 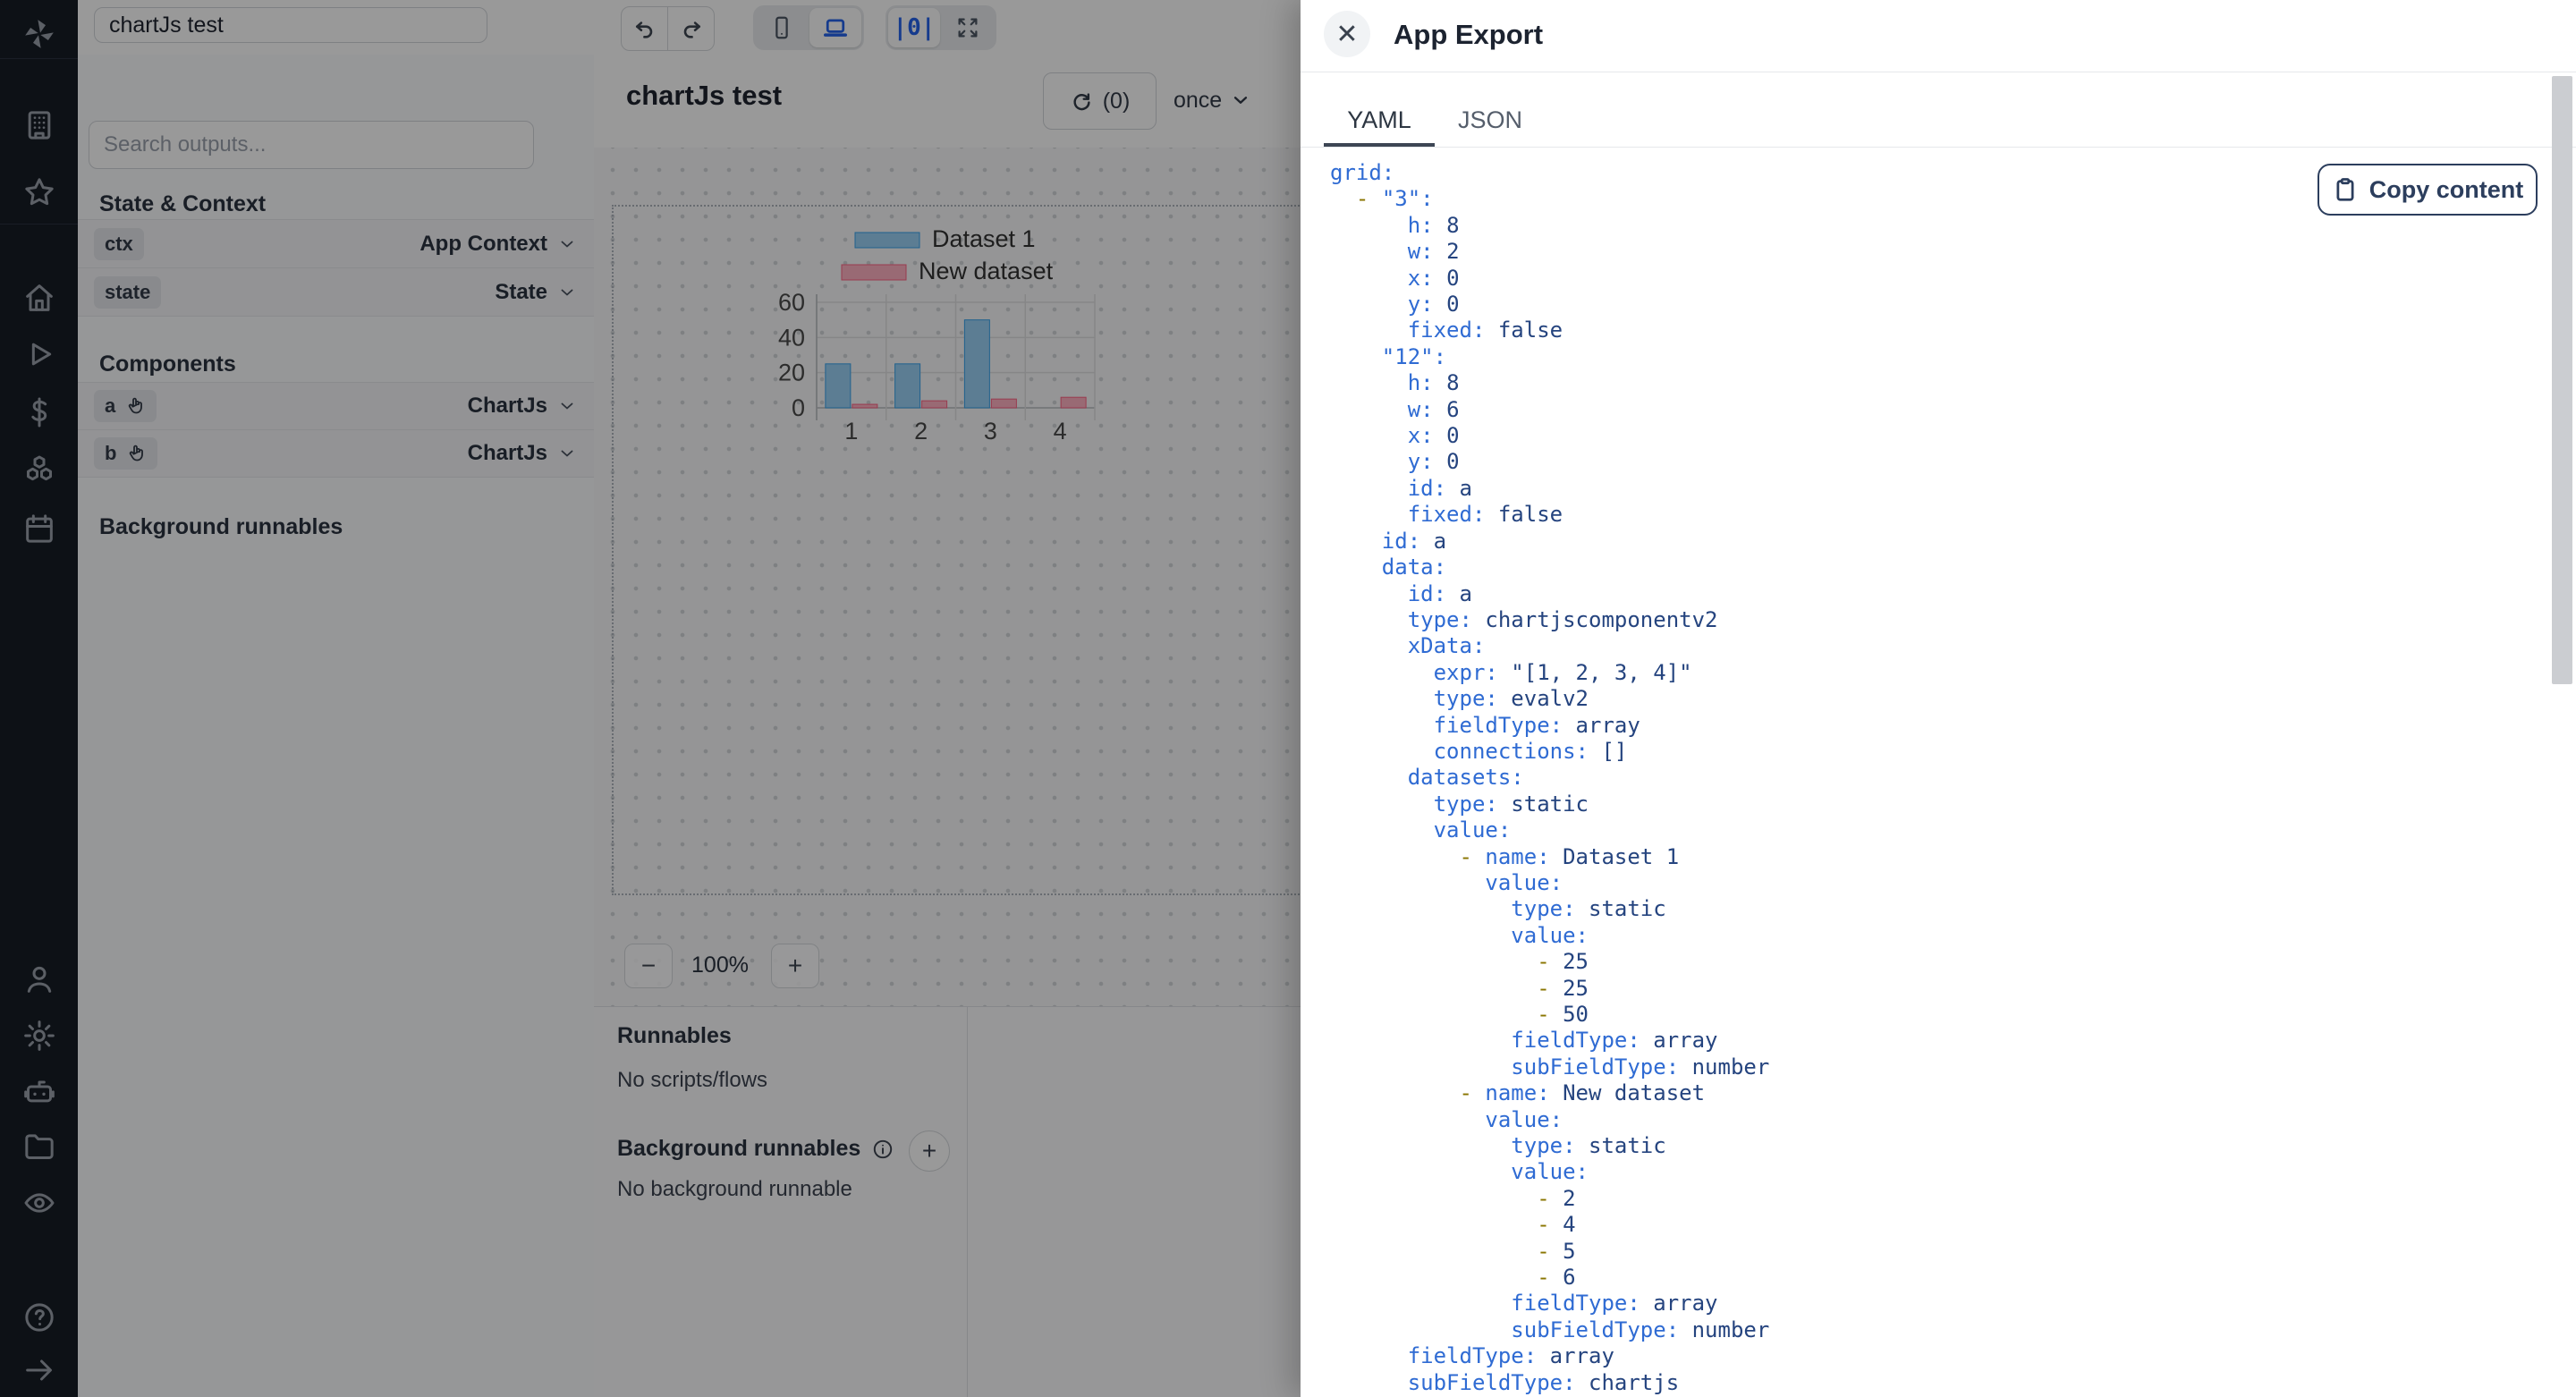 I want to click on close-icon: ✕, so click(x=1347, y=34).